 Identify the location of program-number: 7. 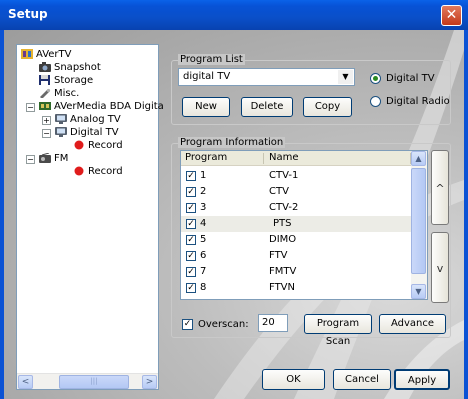
(203, 271).